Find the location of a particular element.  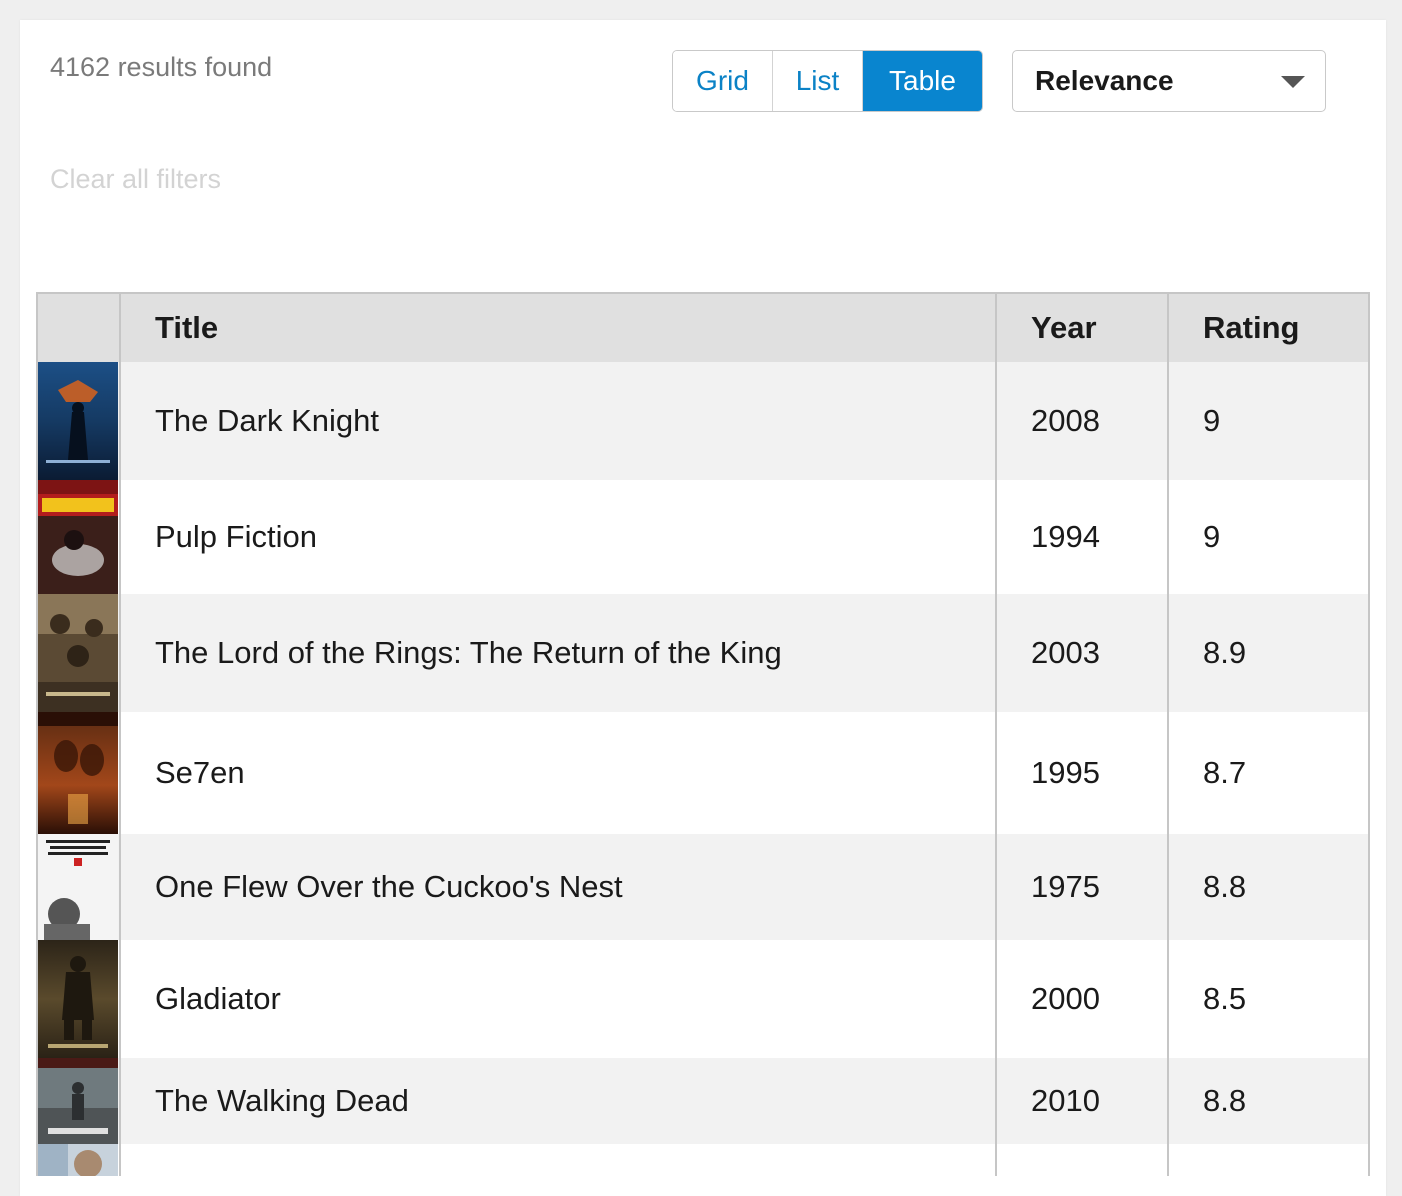

chevron-down-icon is located at coordinates (1293, 82).